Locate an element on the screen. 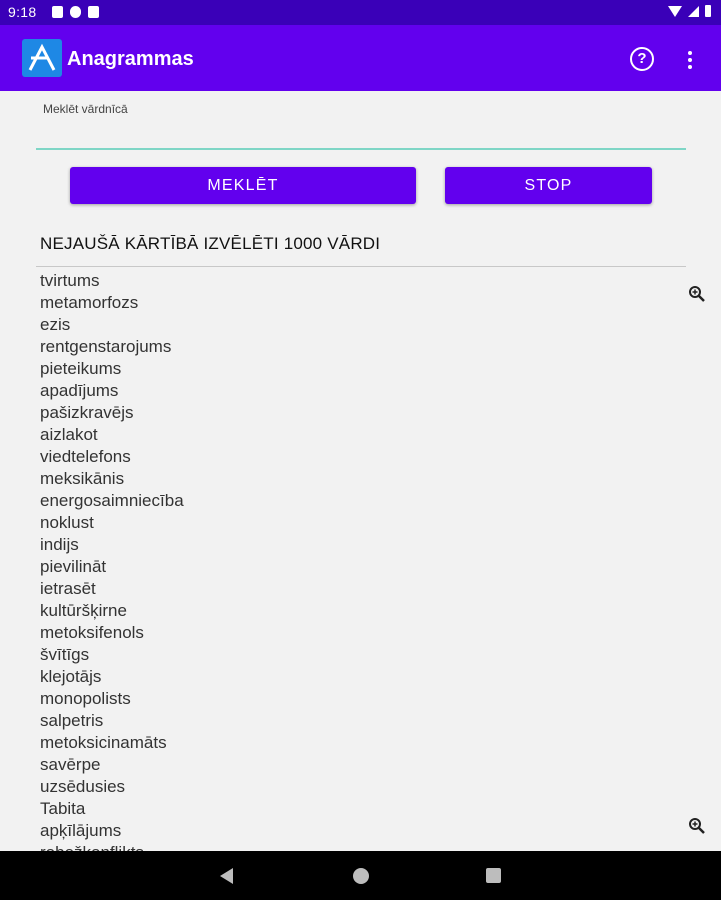  word-item: ietrasēt is located at coordinates (340, 589).